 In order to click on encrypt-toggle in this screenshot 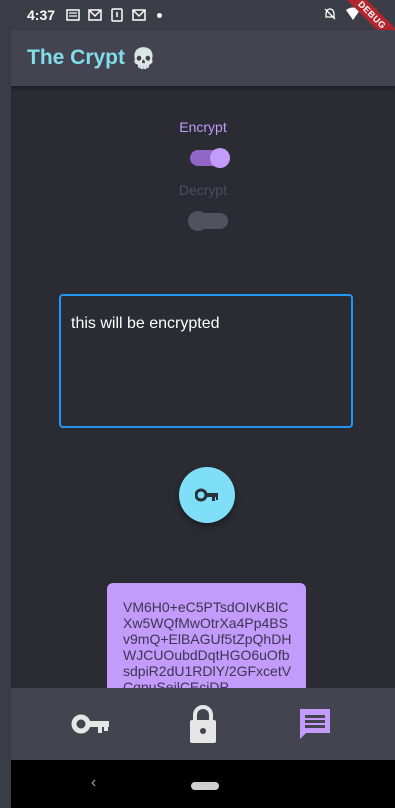, I will do `click(210, 158)`.